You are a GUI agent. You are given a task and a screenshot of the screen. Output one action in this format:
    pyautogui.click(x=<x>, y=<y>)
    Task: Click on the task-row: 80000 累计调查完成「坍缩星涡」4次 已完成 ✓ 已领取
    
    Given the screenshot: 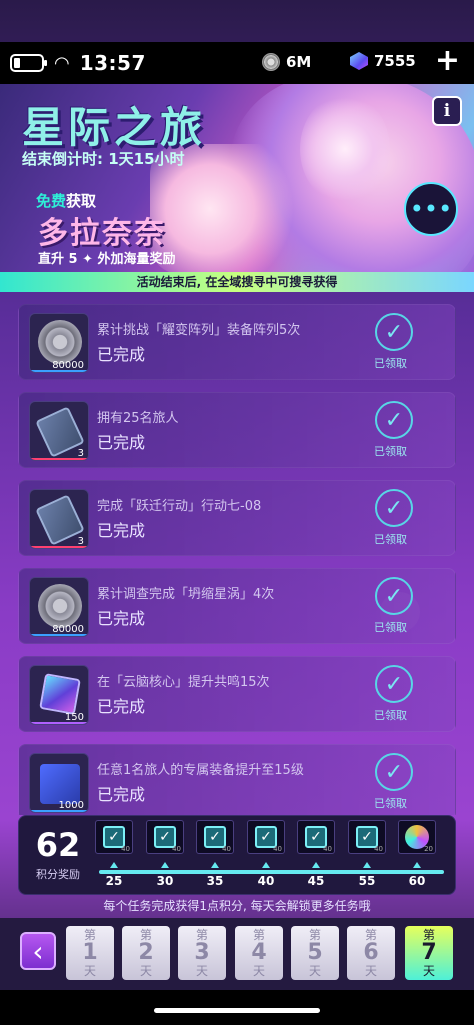 What is the action you would take?
    pyautogui.click(x=237, y=606)
    